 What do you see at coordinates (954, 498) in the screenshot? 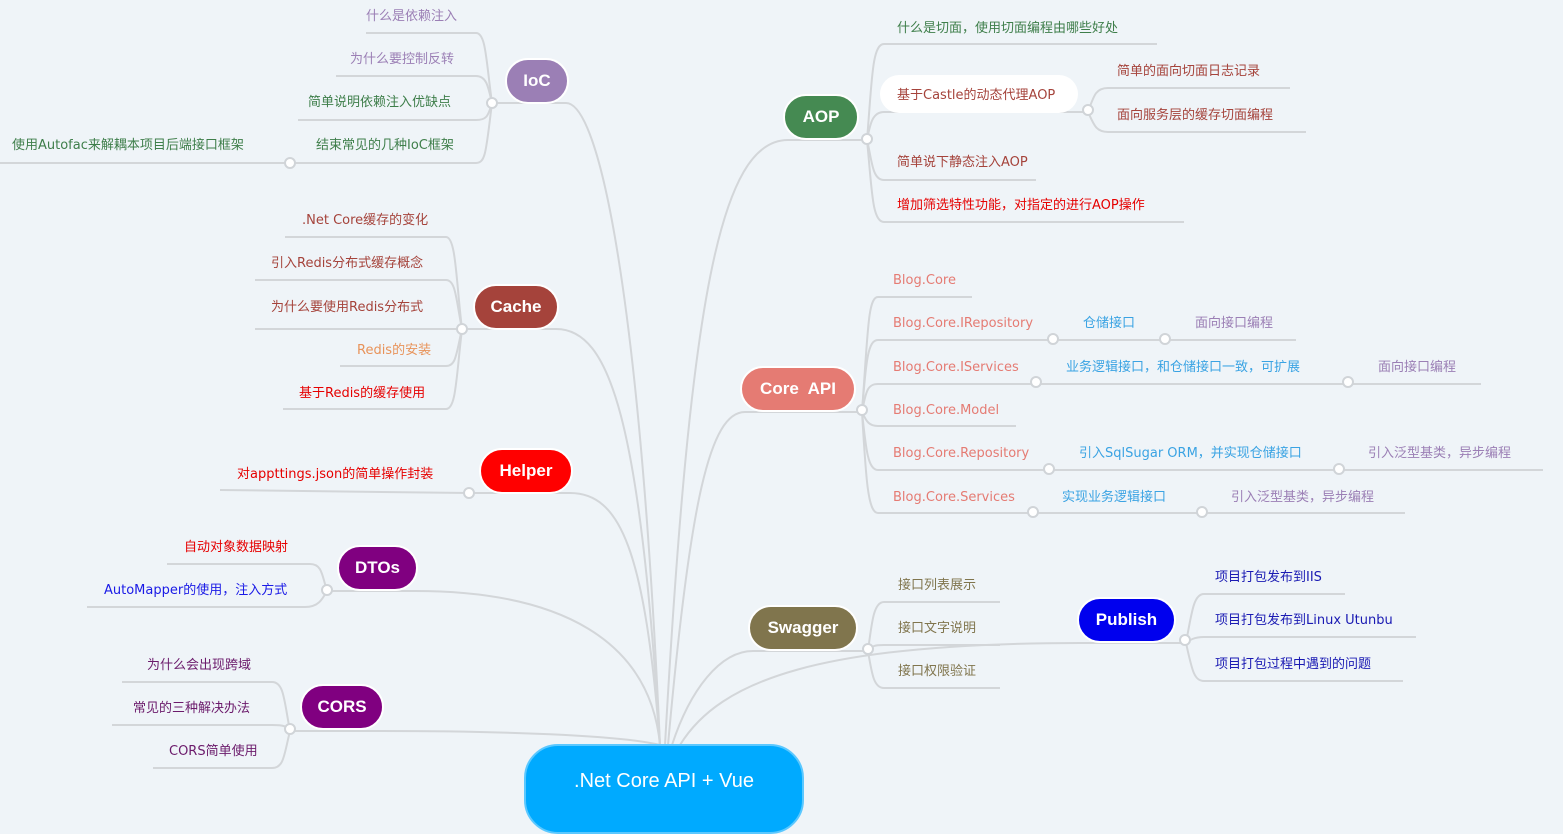
I see `subtopic: Blog.Core.Services` at bounding box center [954, 498].